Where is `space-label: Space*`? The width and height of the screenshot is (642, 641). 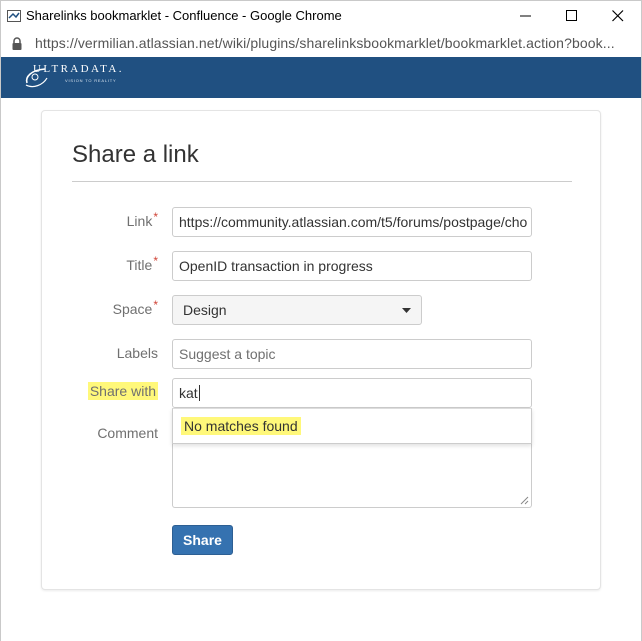
space-label: Space* is located at coordinates (135, 307).